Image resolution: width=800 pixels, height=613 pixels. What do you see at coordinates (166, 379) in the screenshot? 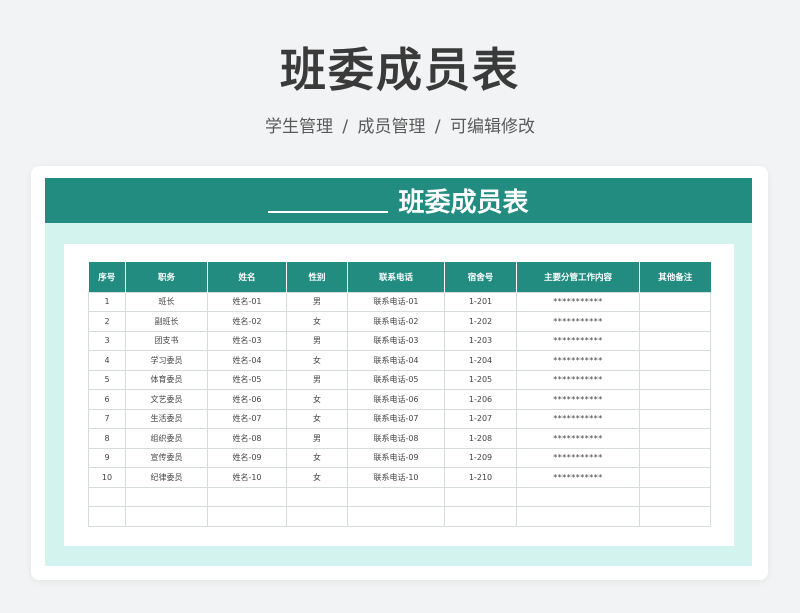
I see `table-cell: 体育委员` at bounding box center [166, 379].